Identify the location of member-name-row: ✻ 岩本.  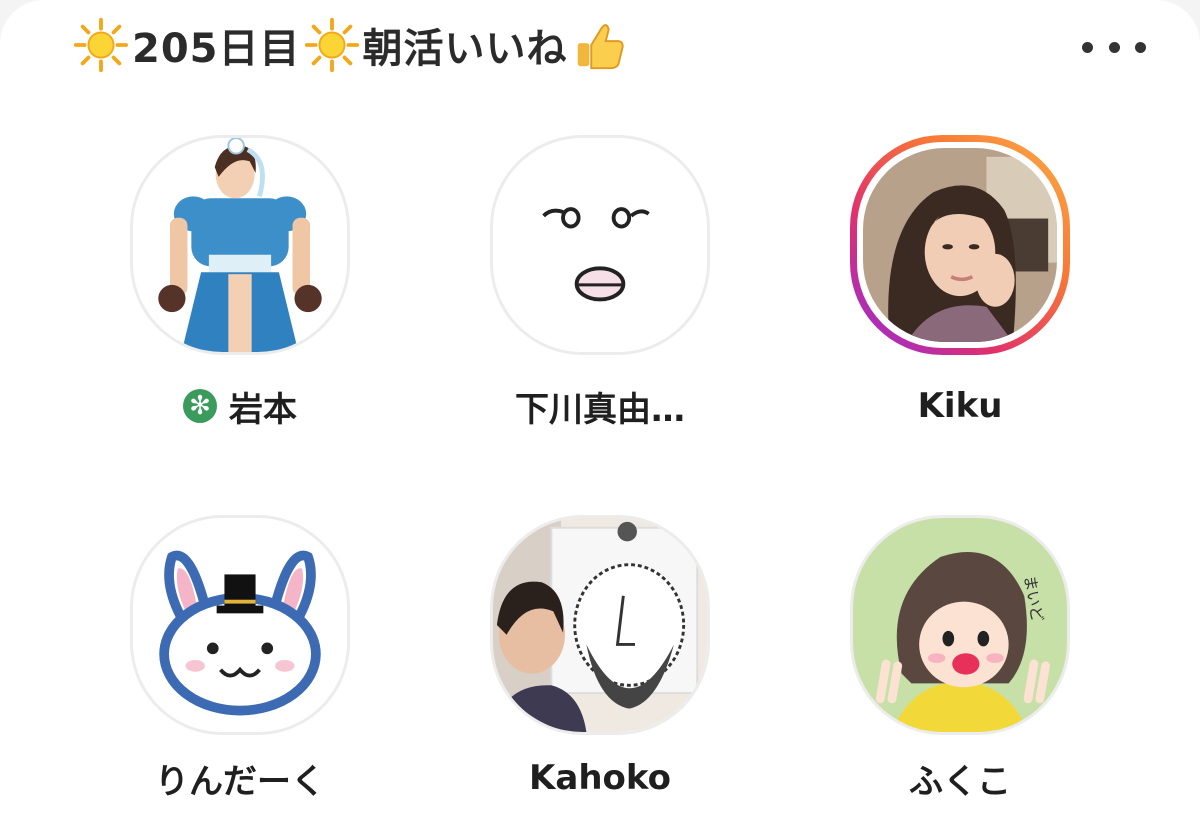
(240, 406).